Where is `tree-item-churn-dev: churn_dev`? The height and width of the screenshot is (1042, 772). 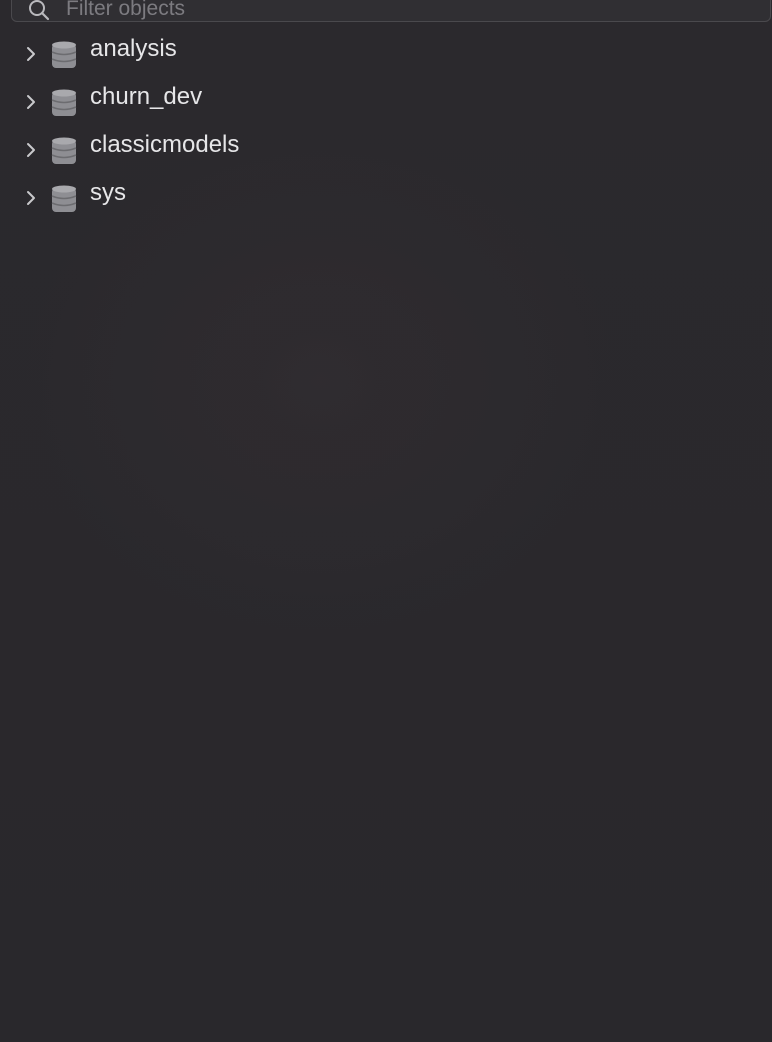
tree-item-churn-dev: churn_dev is located at coordinates (386, 102).